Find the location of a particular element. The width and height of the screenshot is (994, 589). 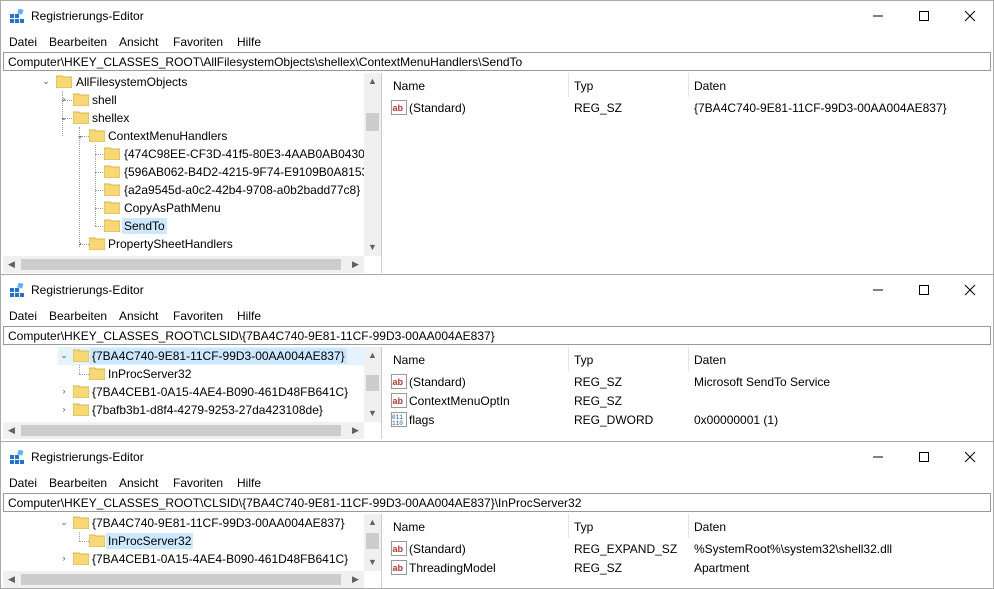

value-row: 011 110 flags REG_DWORD 0x00000001 (1) is located at coordinates (689, 420).